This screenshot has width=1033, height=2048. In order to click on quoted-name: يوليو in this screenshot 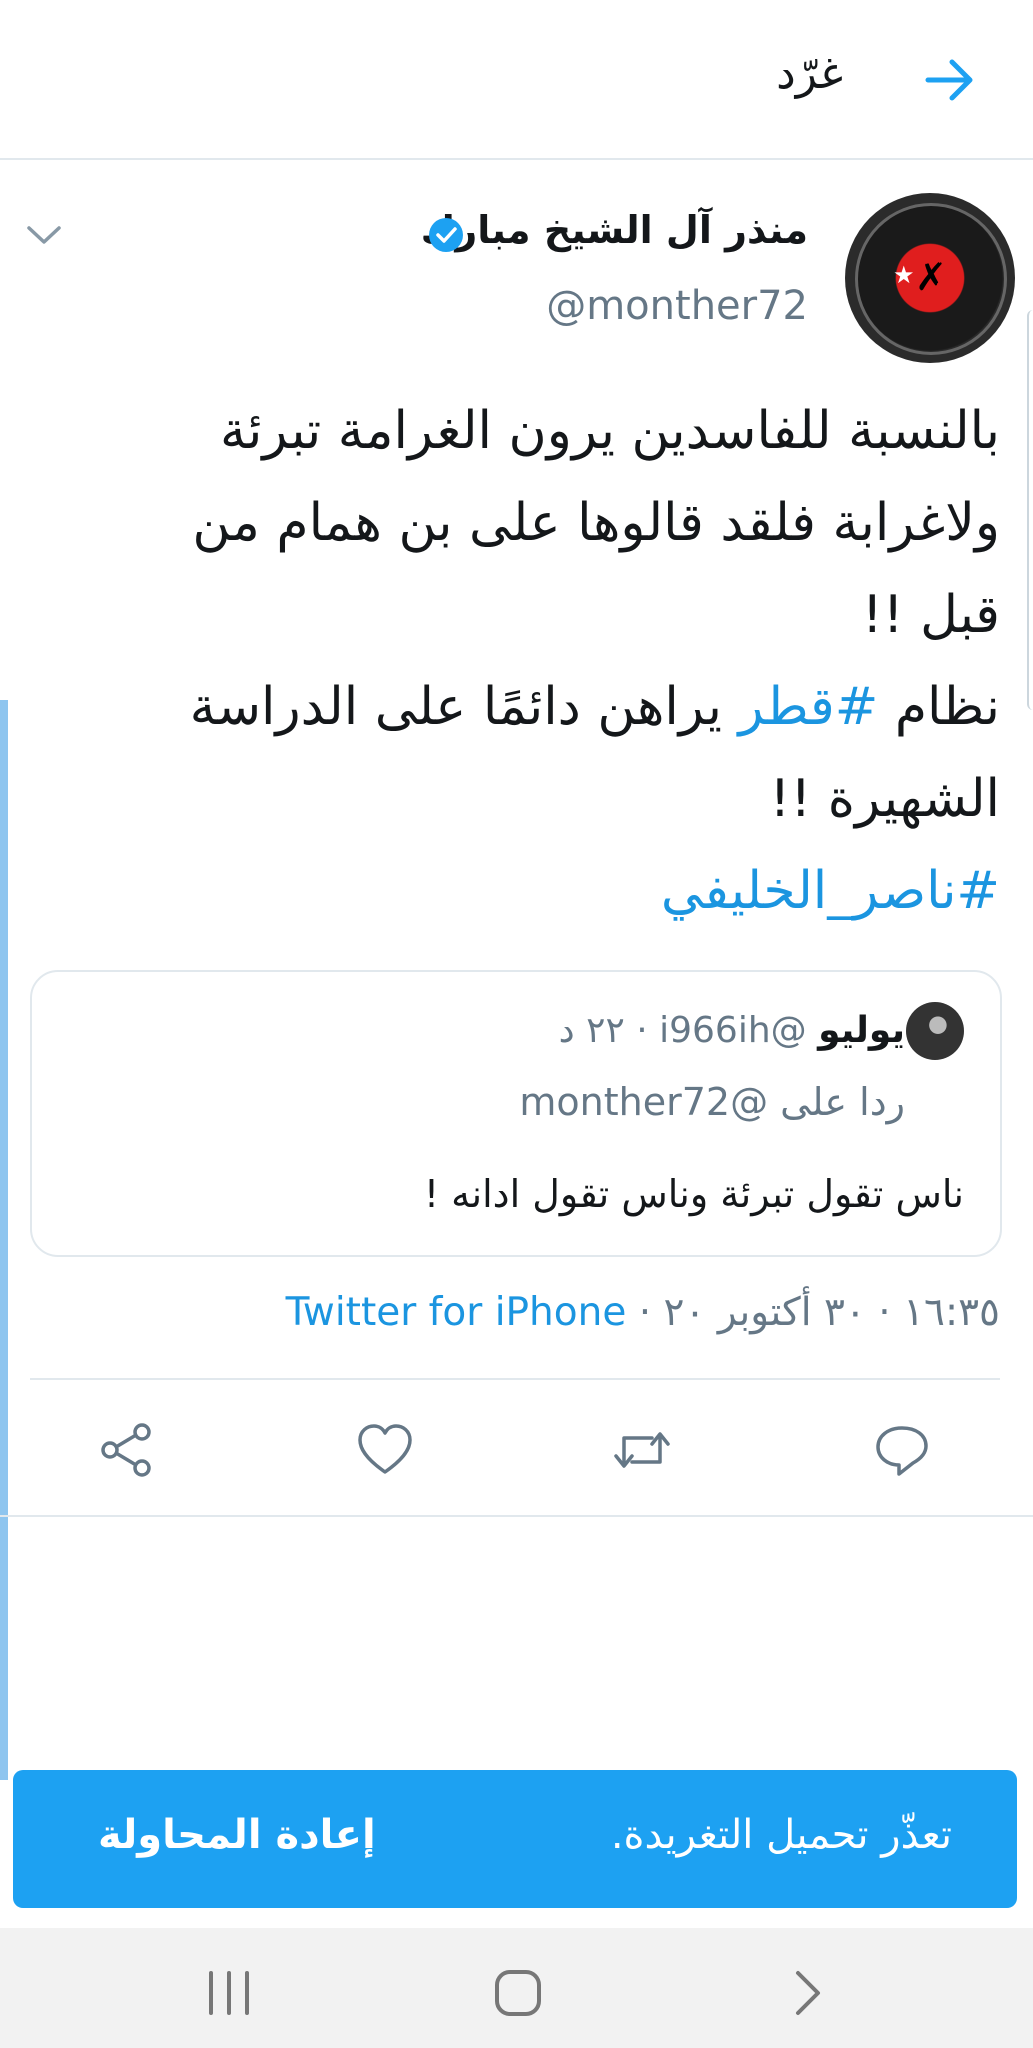, I will do `click(861, 1030)`.